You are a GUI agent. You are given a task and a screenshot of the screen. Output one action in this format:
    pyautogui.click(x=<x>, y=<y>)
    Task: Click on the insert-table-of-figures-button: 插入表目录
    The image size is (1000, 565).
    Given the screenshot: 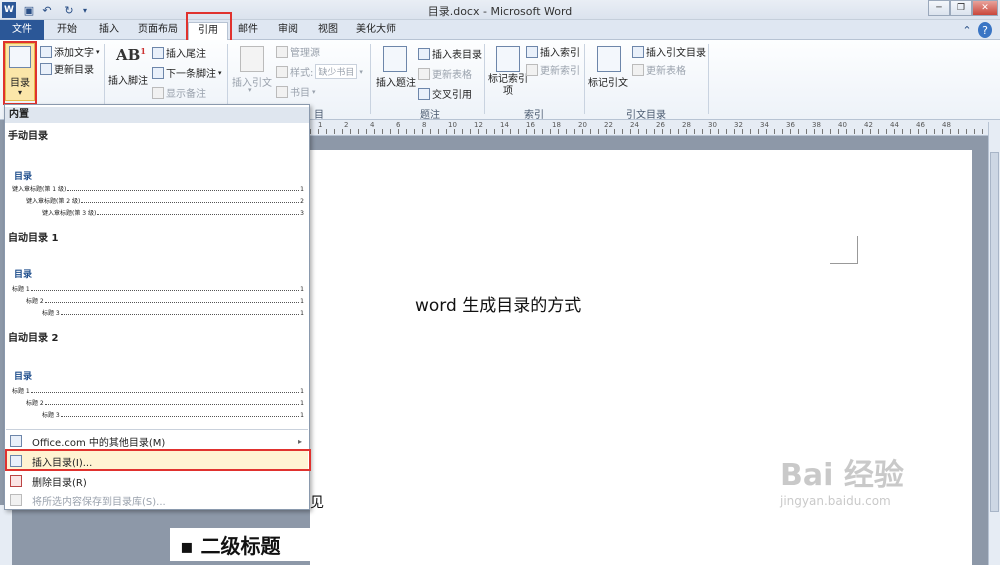 What is the action you would take?
    pyautogui.click(x=450, y=53)
    